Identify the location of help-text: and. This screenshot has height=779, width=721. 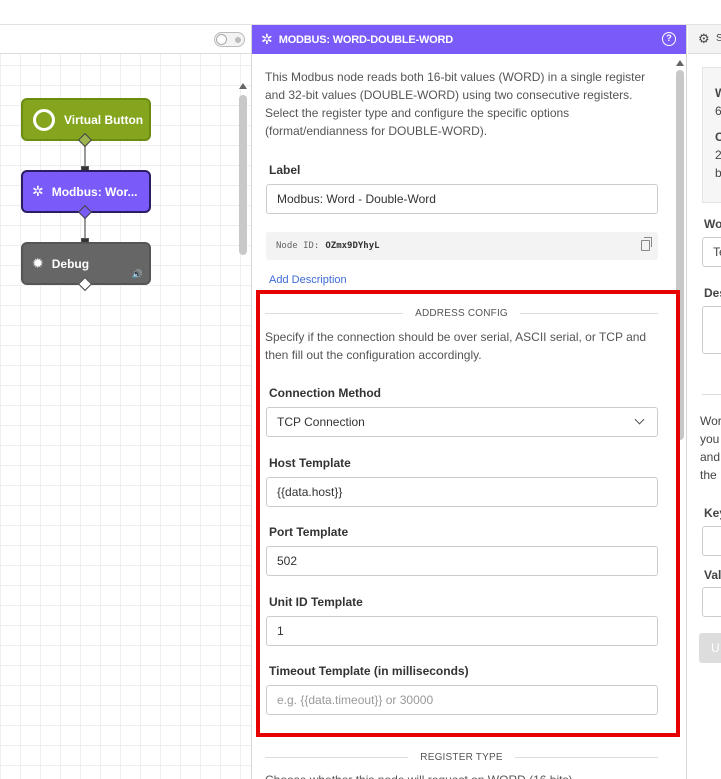
(710, 457).